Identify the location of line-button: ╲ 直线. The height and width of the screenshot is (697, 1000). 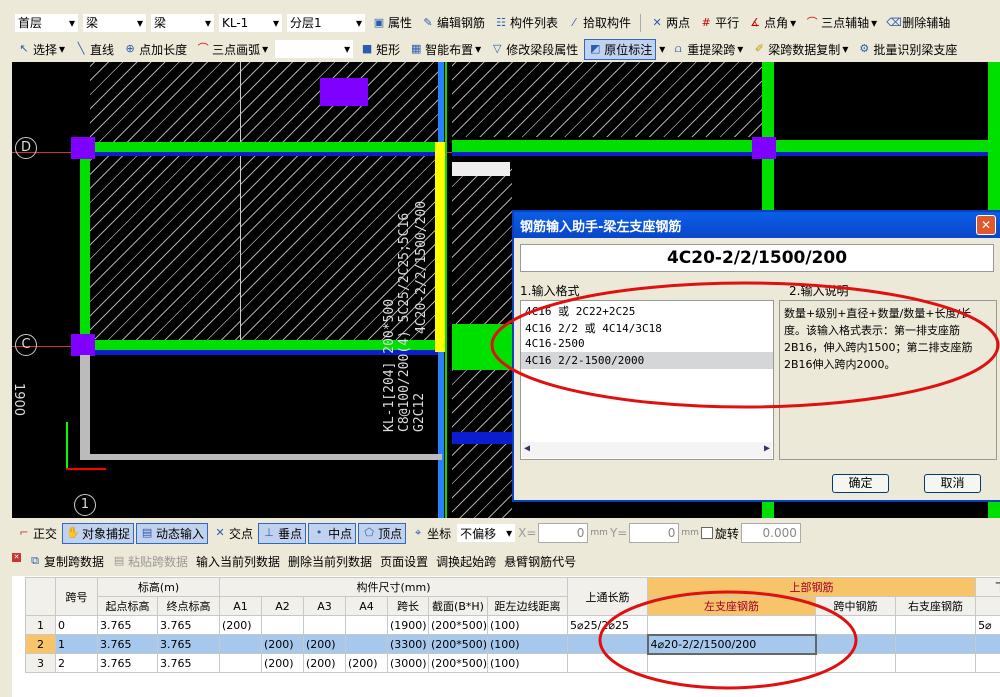
(94, 49).